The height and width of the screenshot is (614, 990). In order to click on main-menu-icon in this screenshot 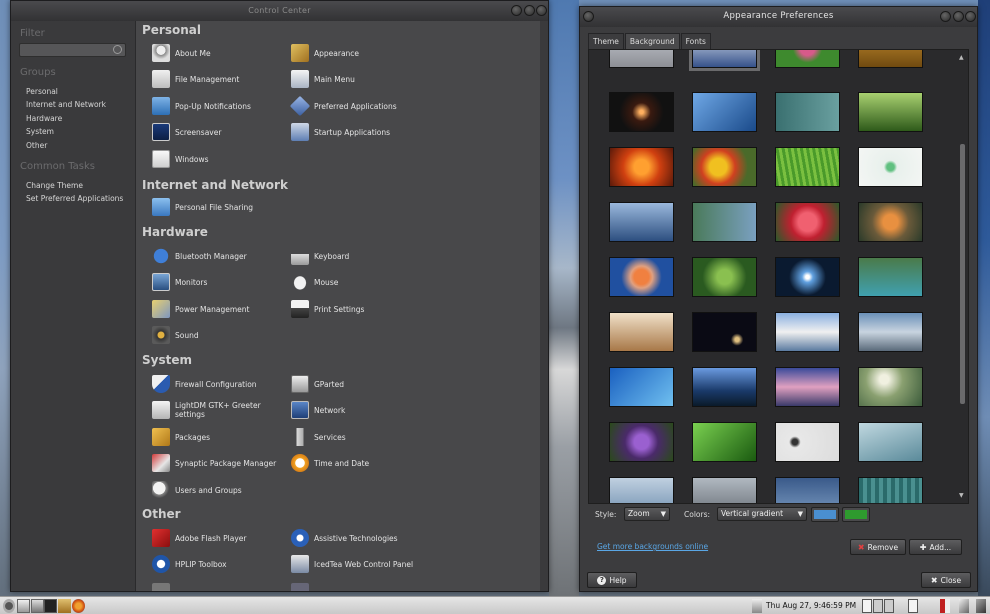, I will do `click(9, 606)`.